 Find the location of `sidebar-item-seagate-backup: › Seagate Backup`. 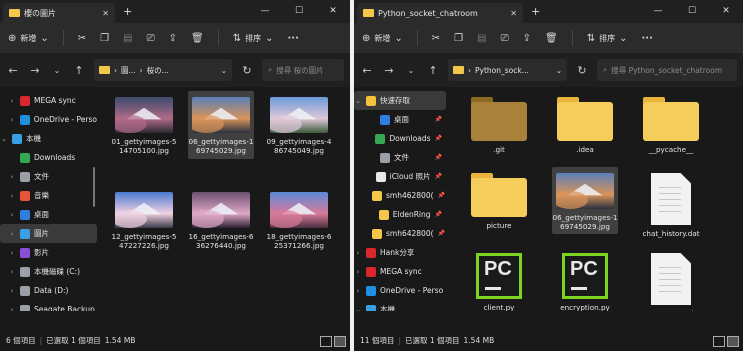

sidebar-item-seagate-backup: › Seagate Backup is located at coordinates (48, 305).